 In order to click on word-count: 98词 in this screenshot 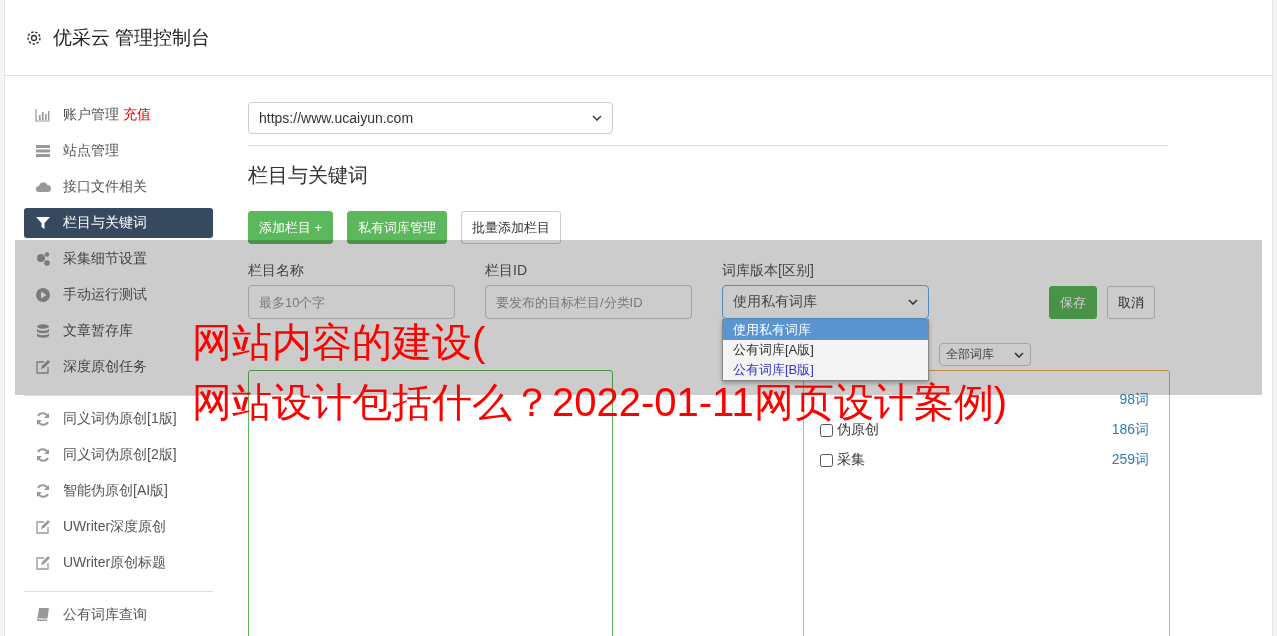, I will do `click(1134, 400)`.